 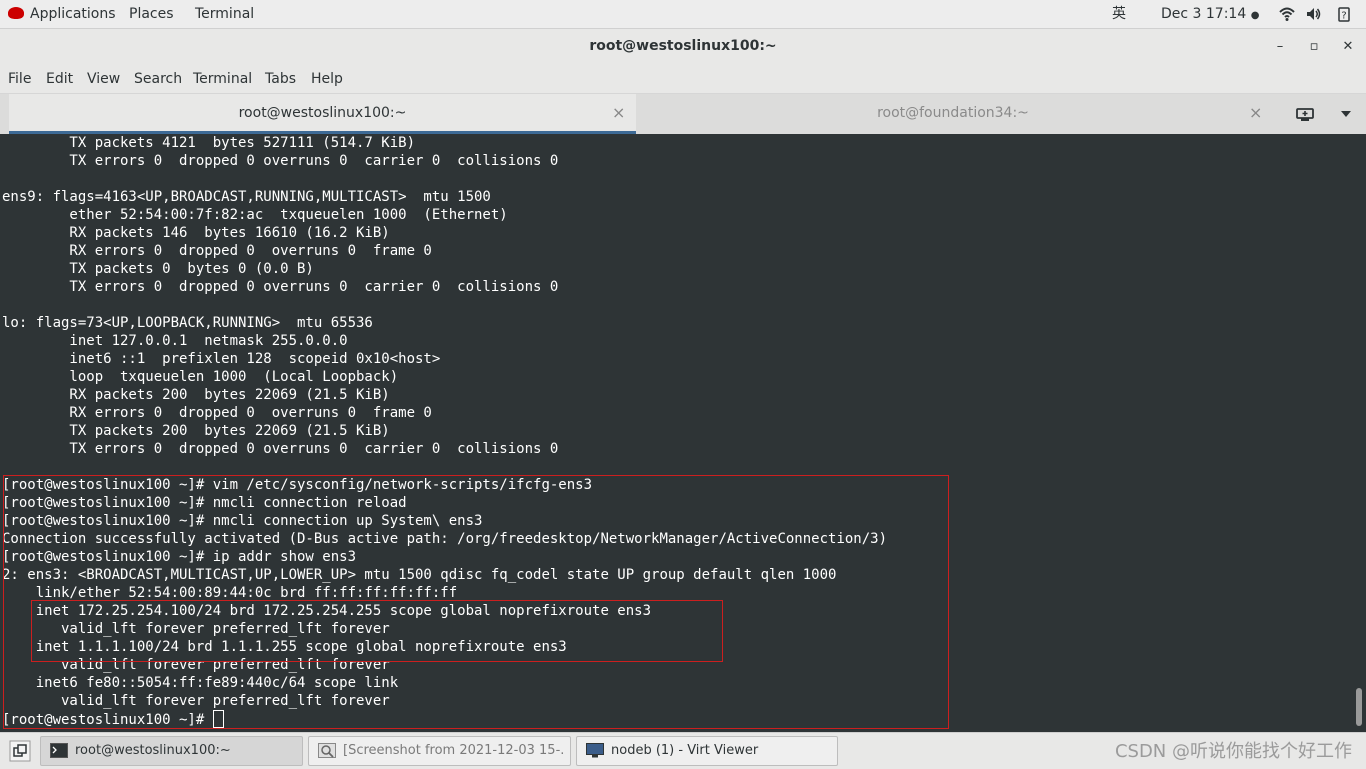 What do you see at coordinates (158, 79) in the screenshot?
I see `menu-search: Search` at bounding box center [158, 79].